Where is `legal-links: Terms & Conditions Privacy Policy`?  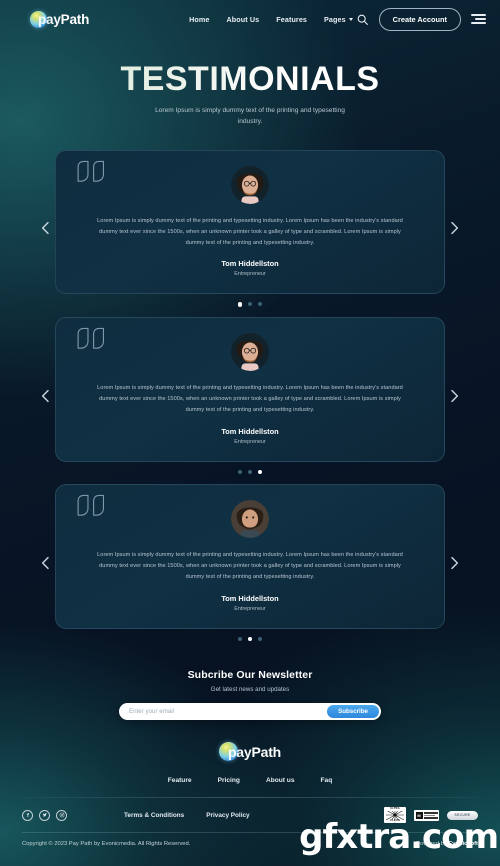
legal-links: Terms & Conditions Privacy Policy is located at coordinates (187, 815).